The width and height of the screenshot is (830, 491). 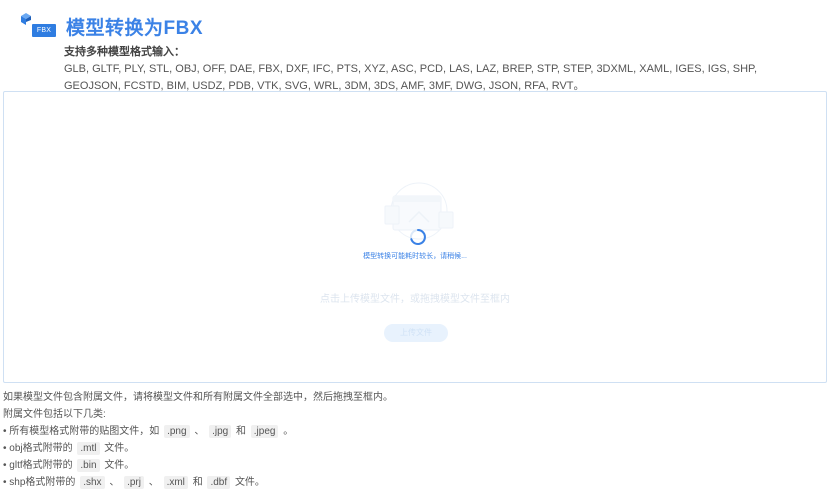 What do you see at coordinates (88, 465) in the screenshot?
I see `ext-code: .bin` at bounding box center [88, 465].